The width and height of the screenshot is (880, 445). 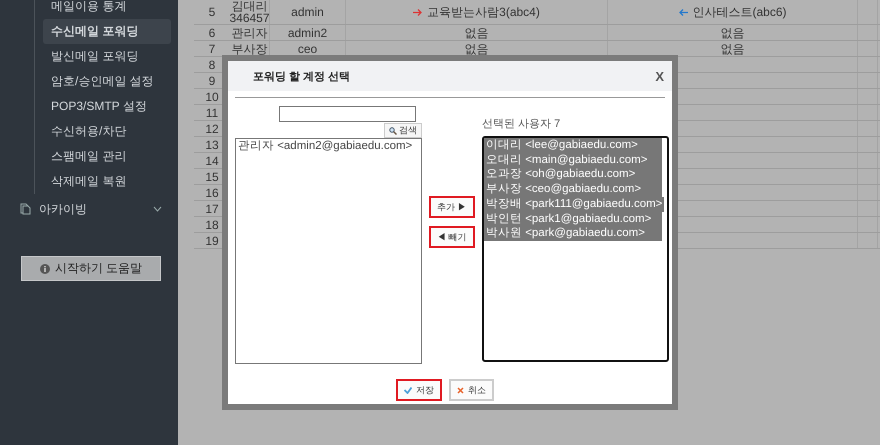 What do you see at coordinates (460, 390) in the screenshot?
I see `close-icon` at bounding box center [460, 390].